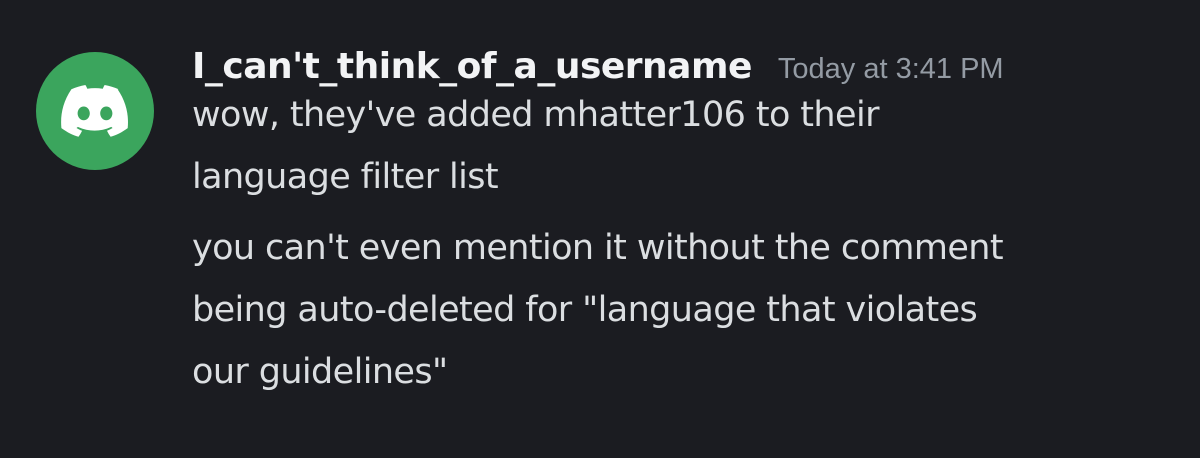 The height and width of the screenshot is (458, 1200). I want to click on message-line: our guidelines", so click(320, 372).